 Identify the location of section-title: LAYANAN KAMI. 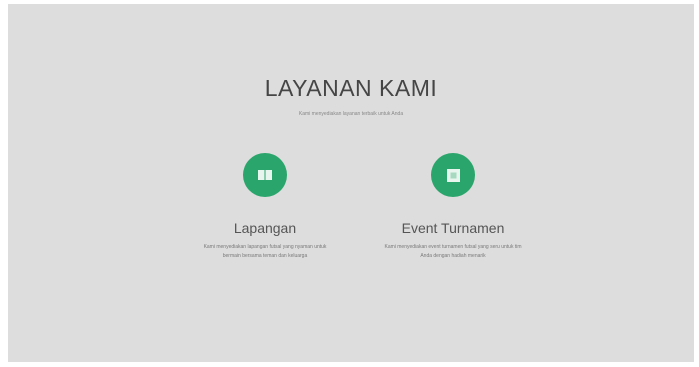
(351, 88).